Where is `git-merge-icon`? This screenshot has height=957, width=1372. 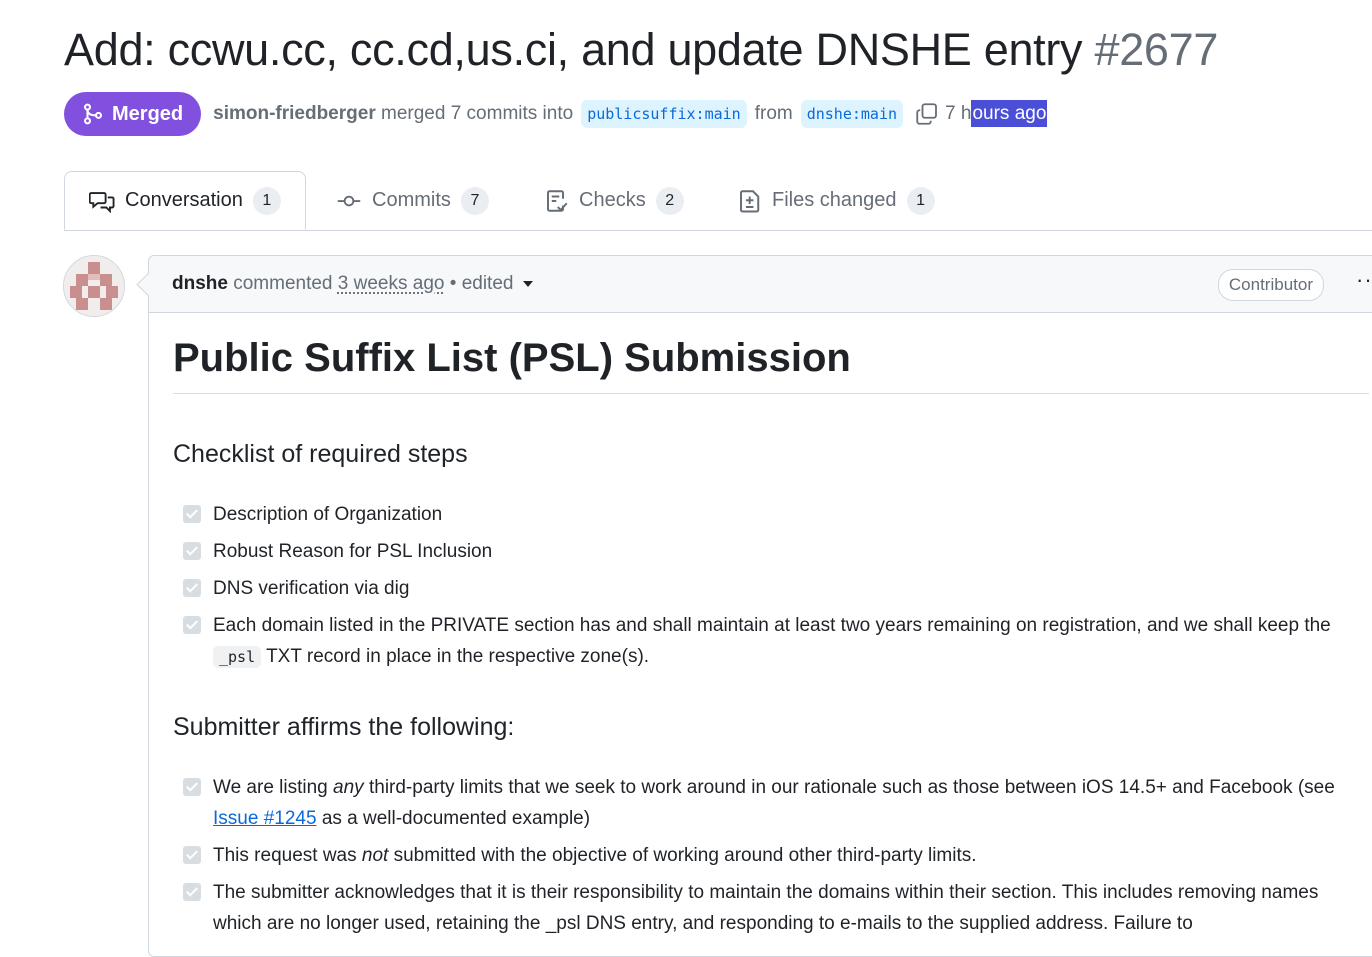 git-merge-icon is located at coordinates (93, 114).